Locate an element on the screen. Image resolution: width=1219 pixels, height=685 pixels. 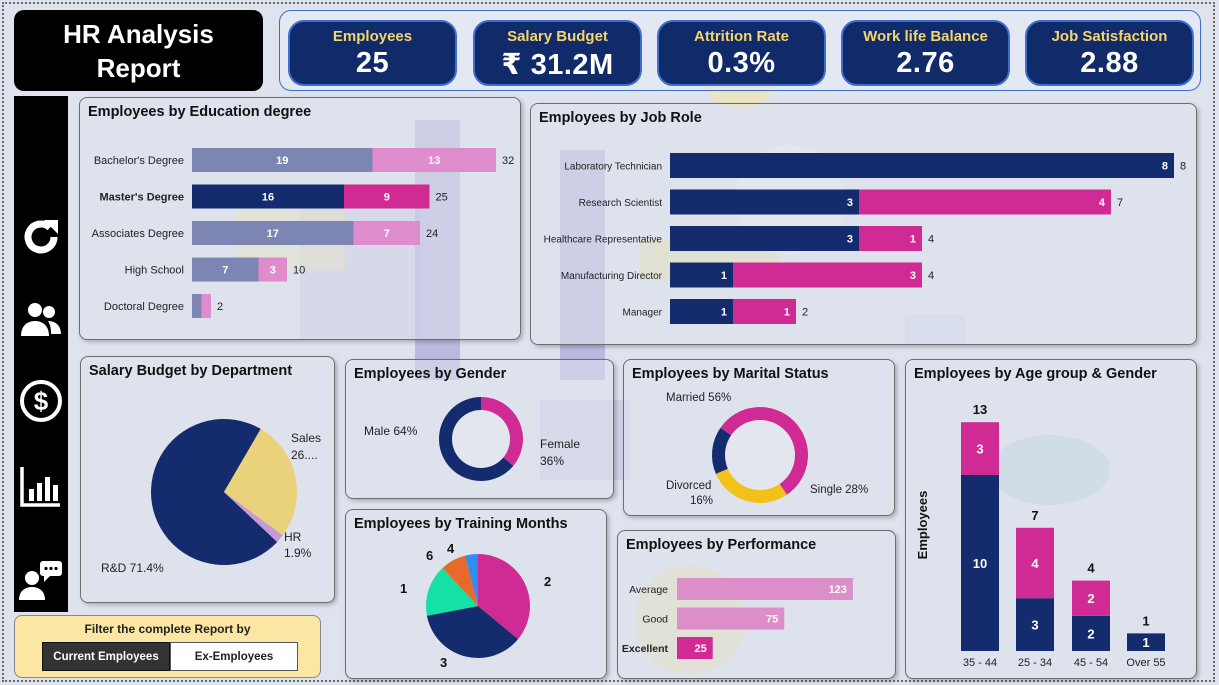
kpi-card-employees: Employees 25 is located at coordinates (372, 53).